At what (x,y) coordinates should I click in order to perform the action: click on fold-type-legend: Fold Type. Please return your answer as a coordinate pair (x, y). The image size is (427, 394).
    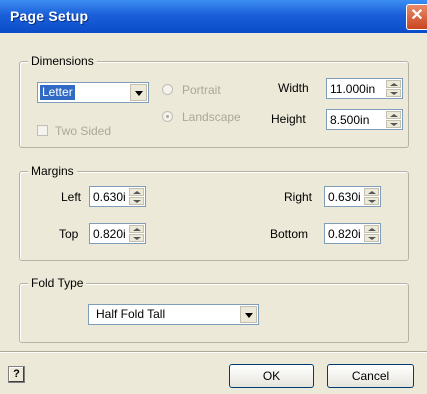
    Looking at the image, I should click on (57, 283).